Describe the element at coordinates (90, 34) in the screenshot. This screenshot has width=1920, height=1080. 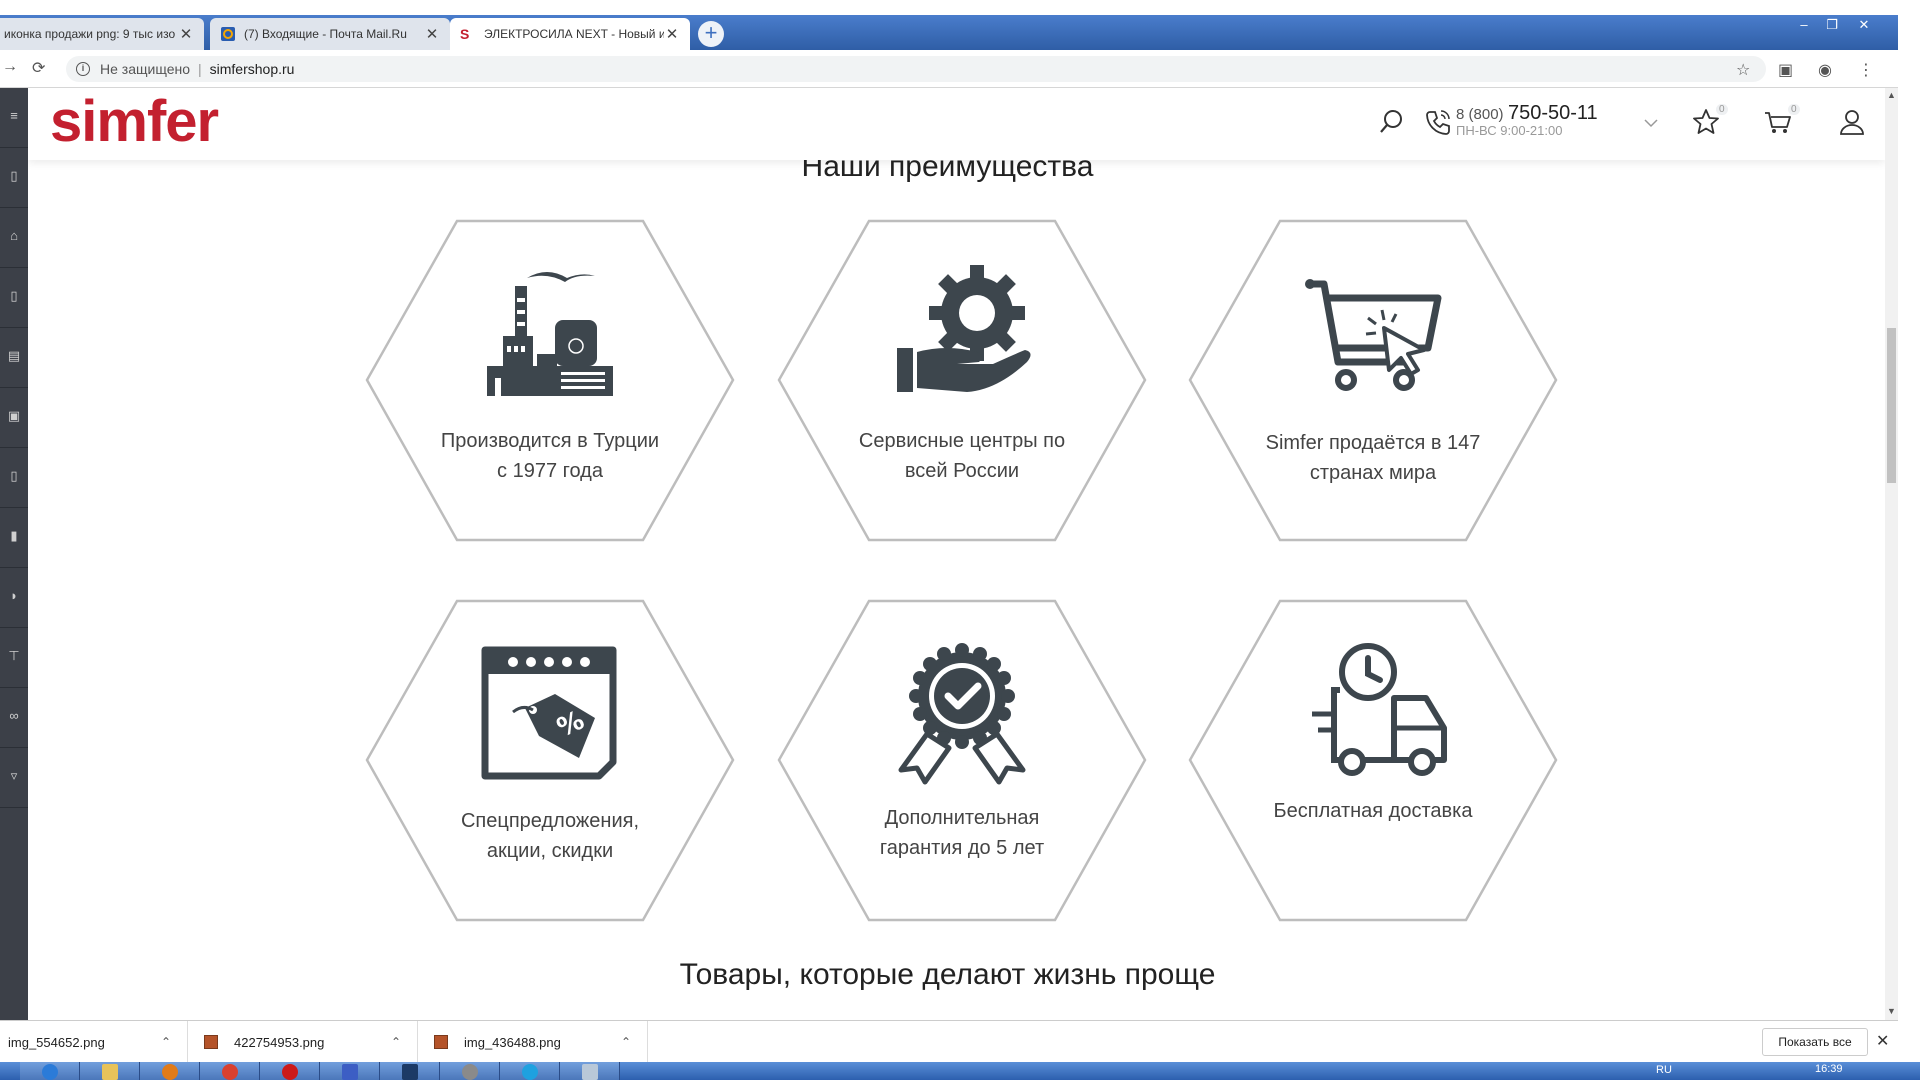
I see `tab-title: иконка продажи png: 9 тыс изо` at that location.